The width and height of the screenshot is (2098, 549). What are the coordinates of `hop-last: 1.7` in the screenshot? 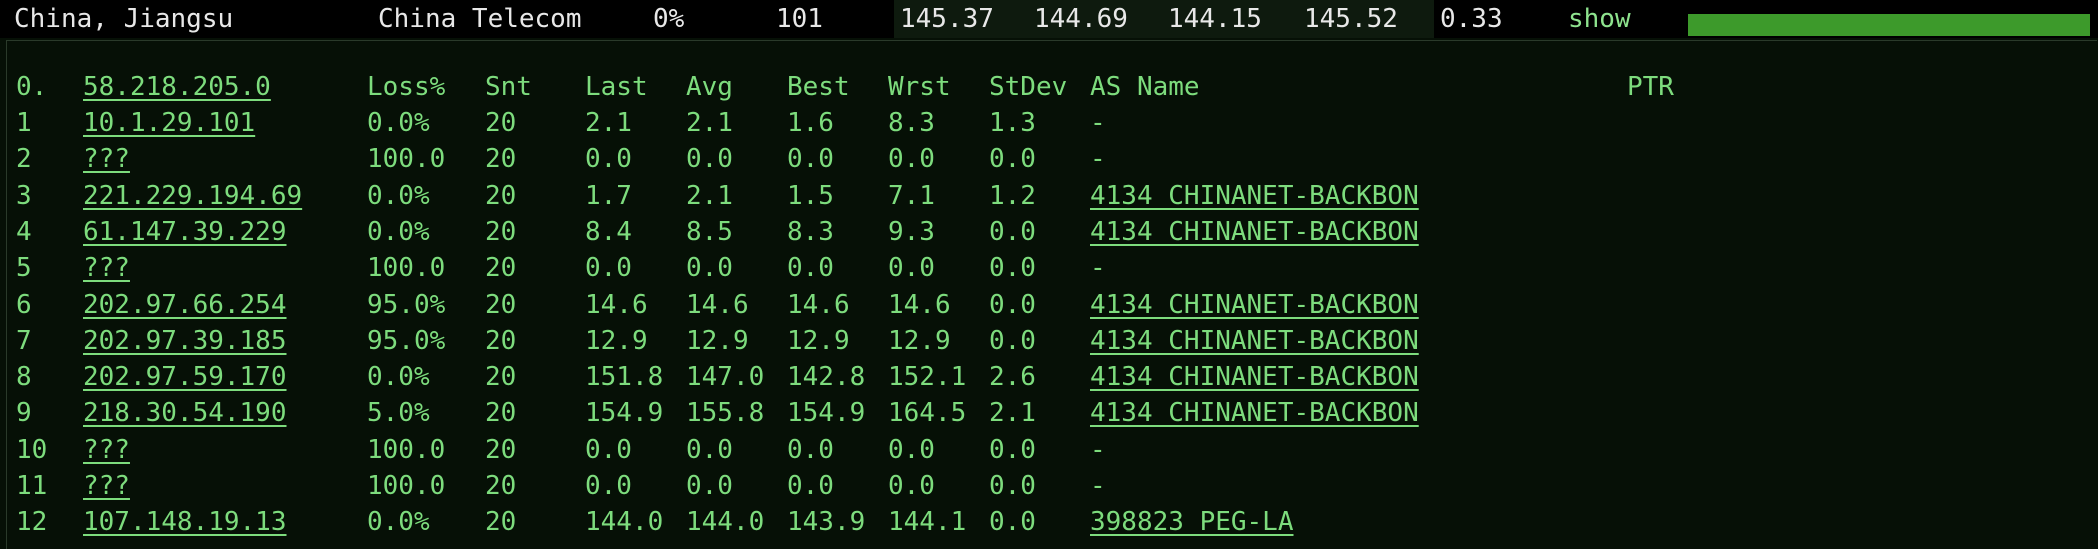 It's located at (608, 195).